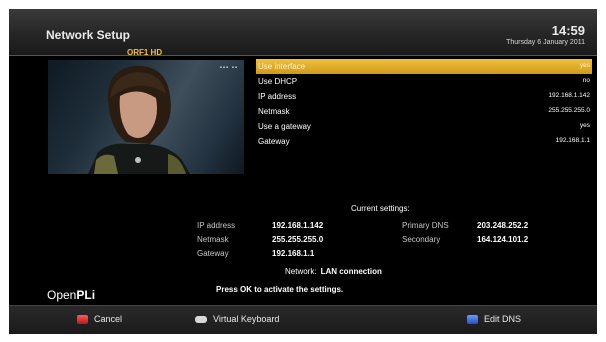 The height and width of the screenshot is (342, 606). I want to click on blue-key-icon, so click(472, 319).